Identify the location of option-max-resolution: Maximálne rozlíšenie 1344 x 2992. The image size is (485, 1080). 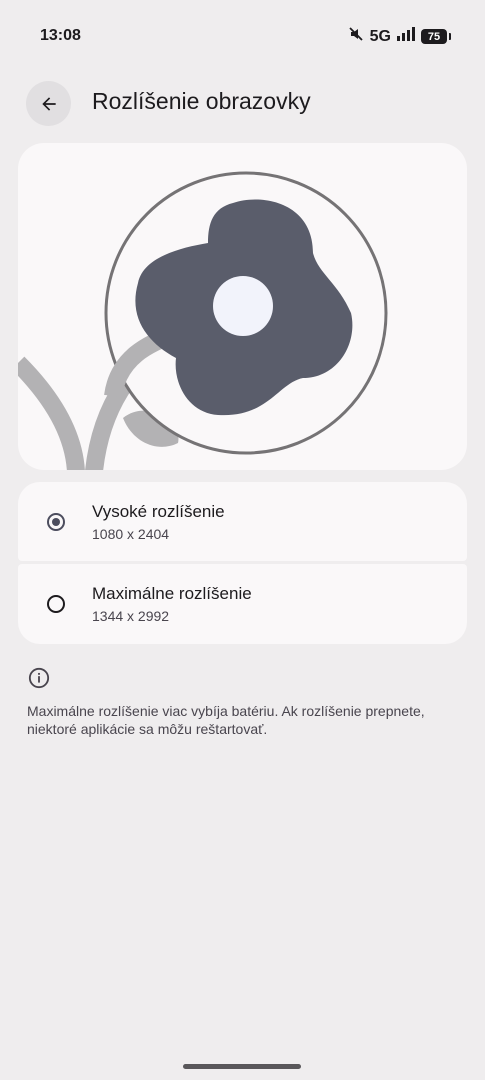
(242, 604).